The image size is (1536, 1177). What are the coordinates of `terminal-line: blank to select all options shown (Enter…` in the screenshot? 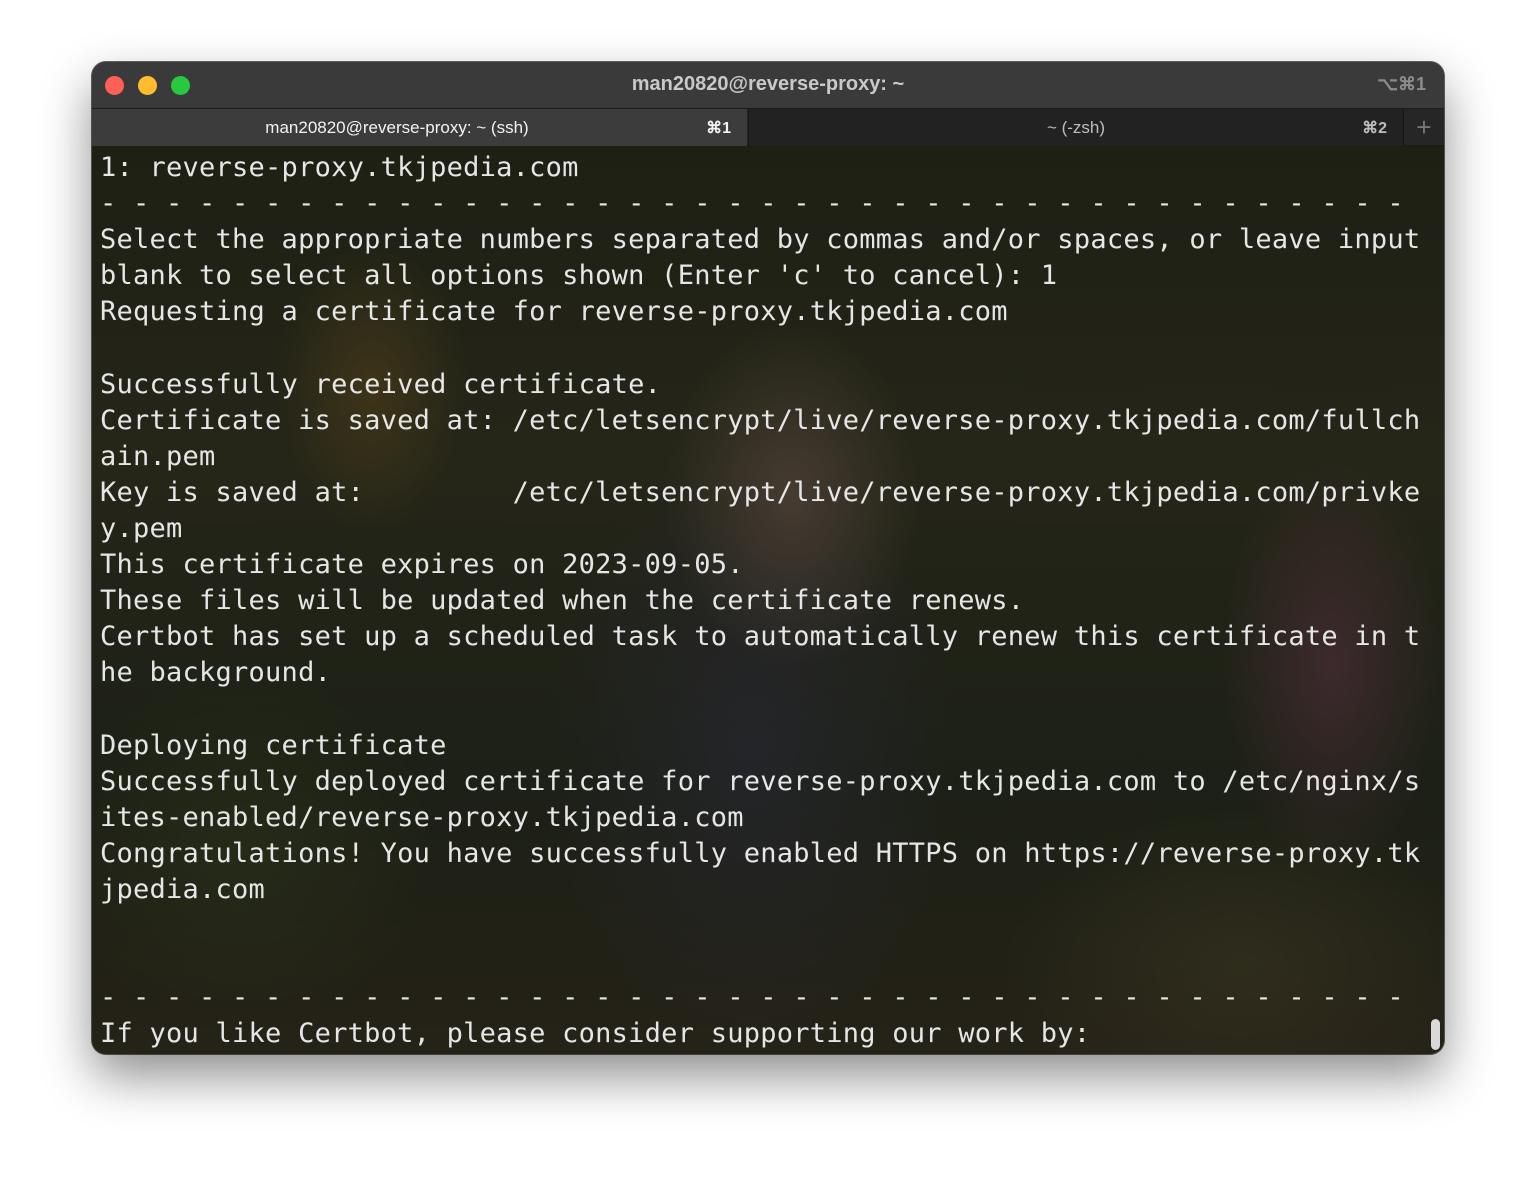 It's located at (579, 276).